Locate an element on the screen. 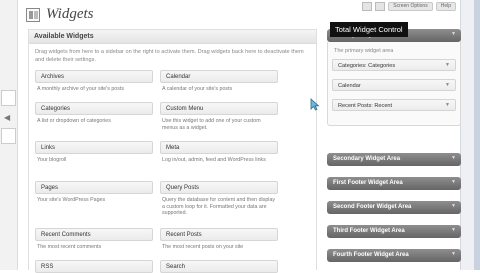 The image size is (480, 273). mouse-cursor-icon is located at coordinates (315, 104).